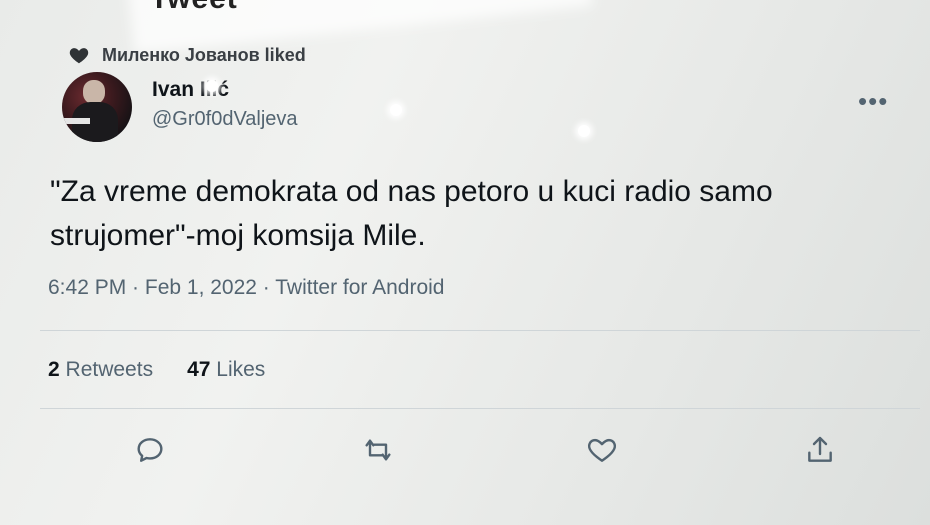 Image resolution: width=930 pixels, height=525 pixels. What do you see at coordinates (190, 90) in the screenshot?
I see `author-name: Ivan Ilić` at bounding box center [190, 90].